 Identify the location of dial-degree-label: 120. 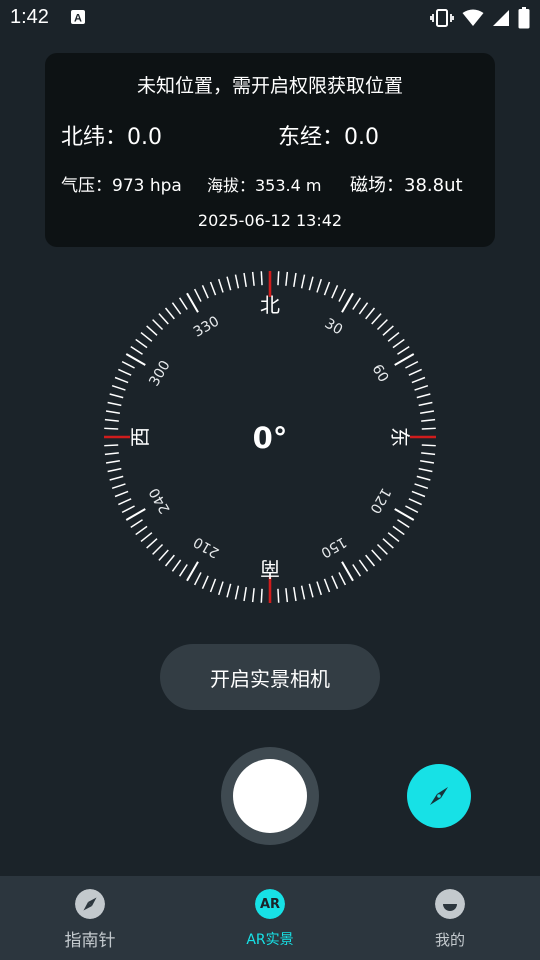
(379, 500).